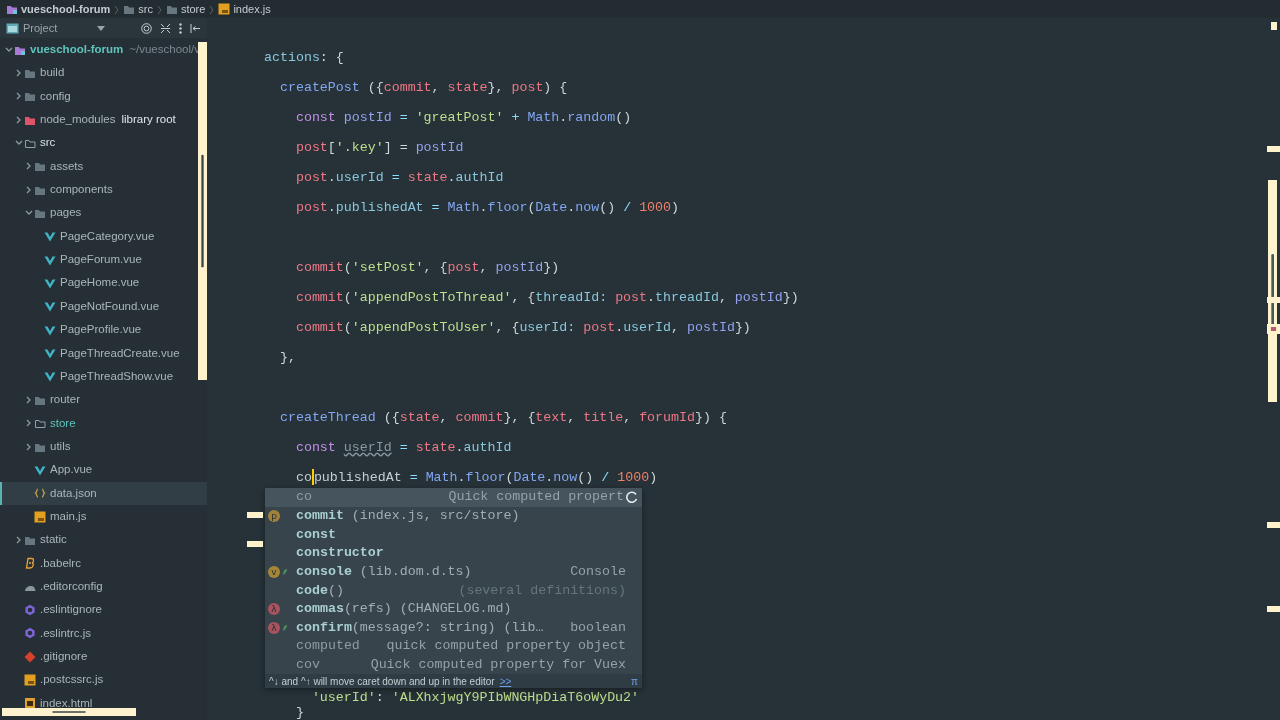 The height and width of the screenshot is (720, 1280). I want to click on breadcrumb-item: vueschool-forum, so click(66, 9).